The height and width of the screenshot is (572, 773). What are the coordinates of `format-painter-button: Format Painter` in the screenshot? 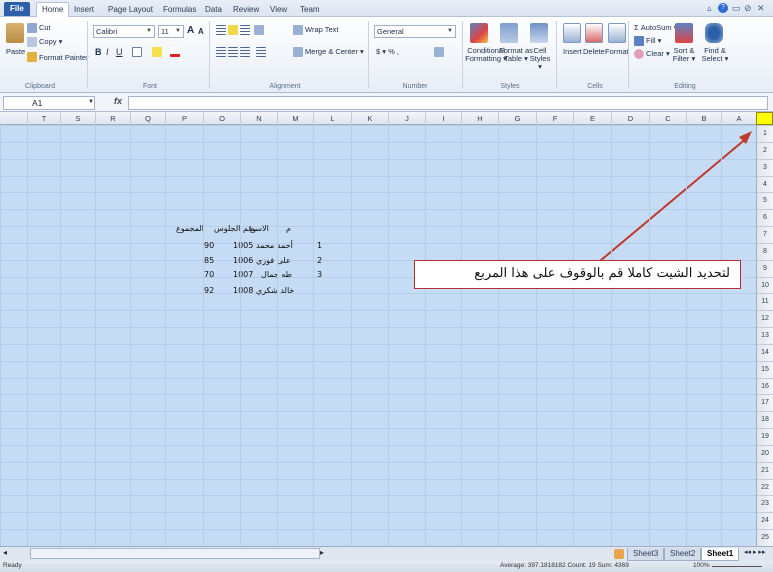 It's located at (64, 57).